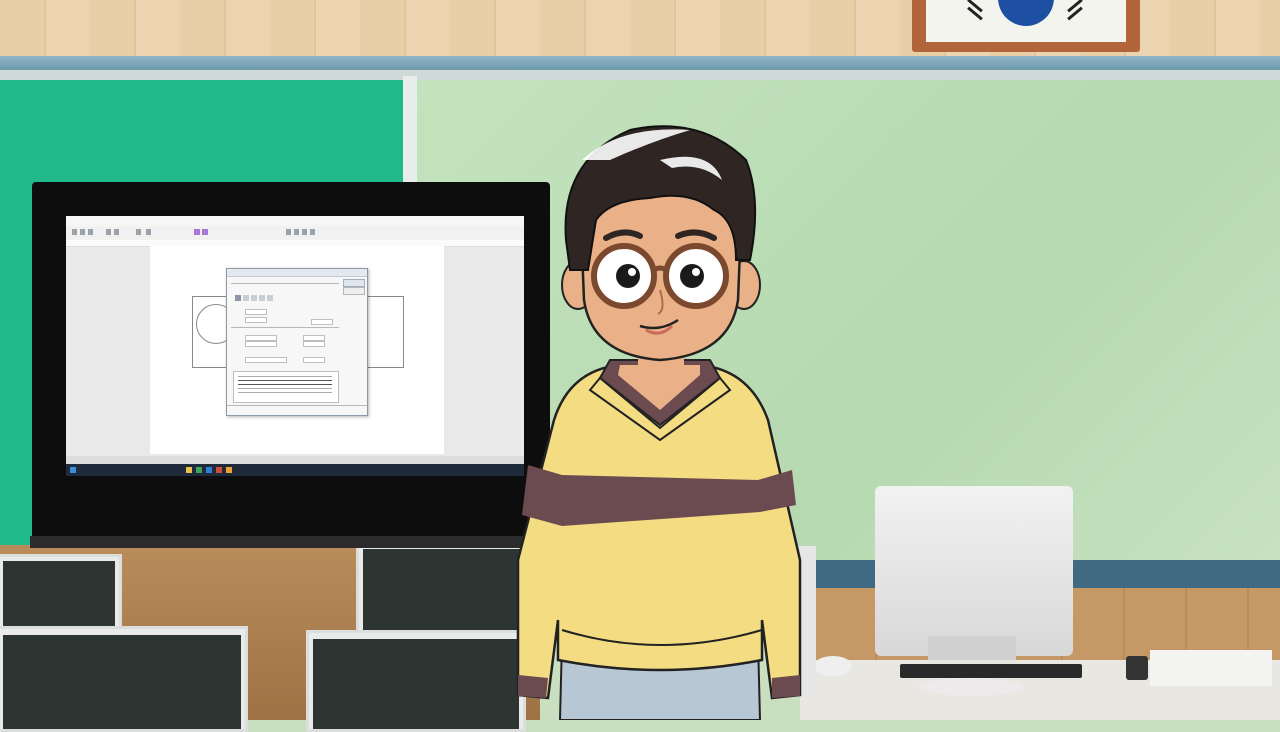  I want to click on app-toolbar, so click(295, 233).